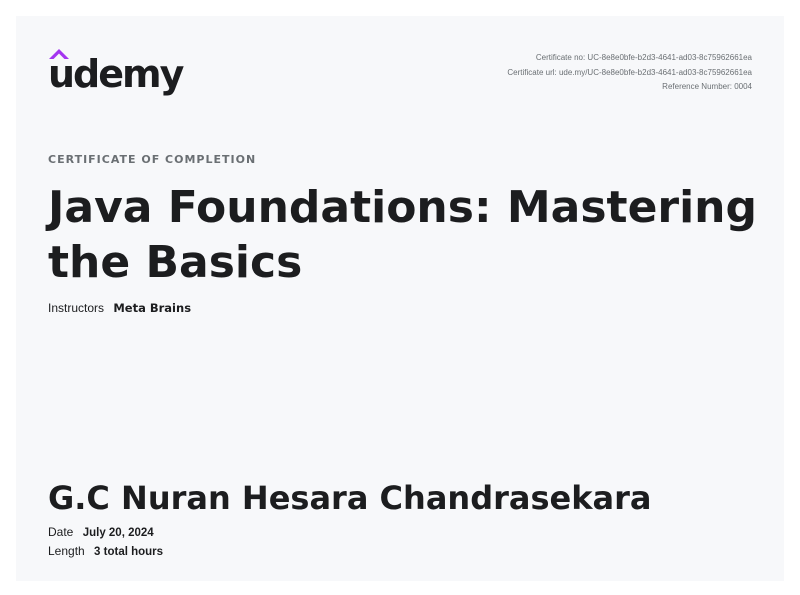  I want to click on length-row: Length 3 total hours, so click(105, 551).